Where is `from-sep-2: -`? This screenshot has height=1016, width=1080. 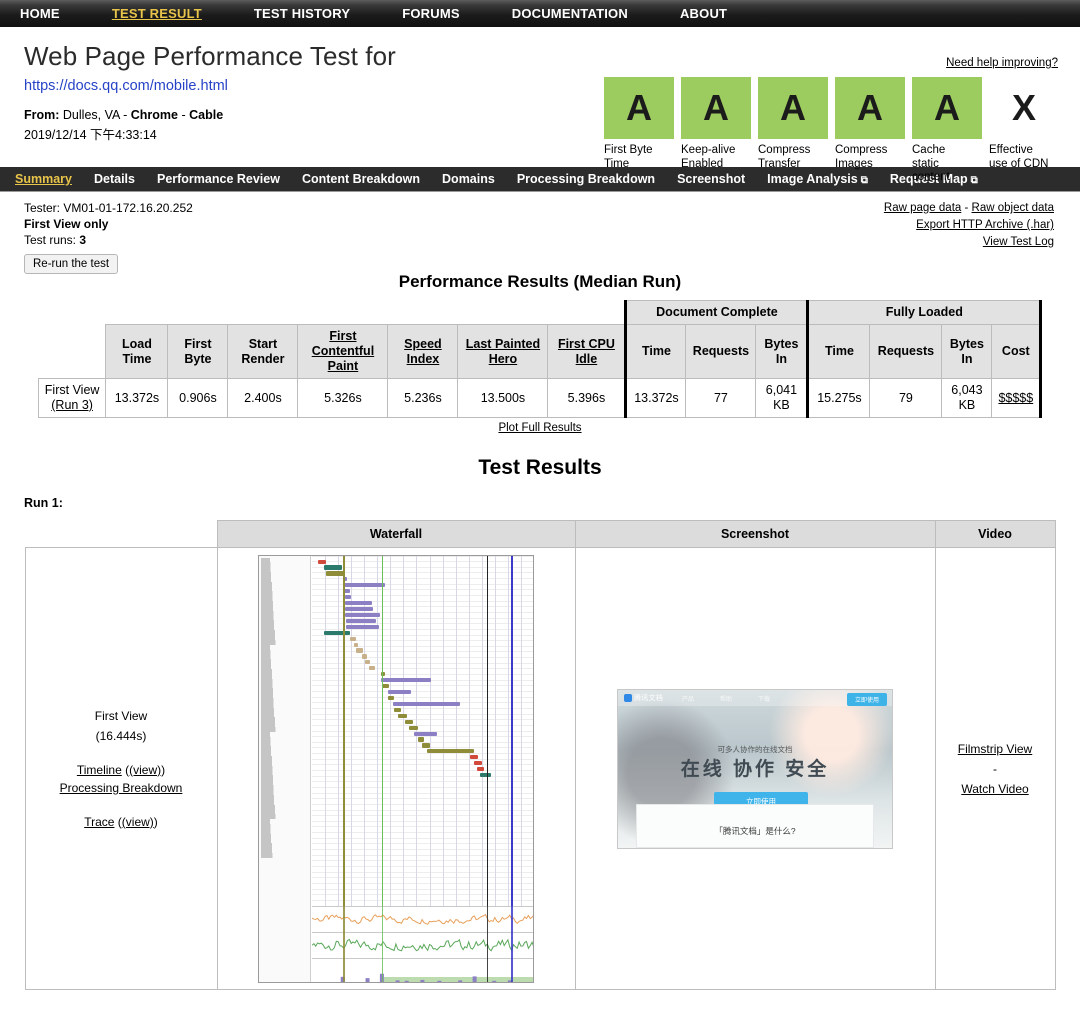
from-sep-2: - is located at coordinates (184, 115).